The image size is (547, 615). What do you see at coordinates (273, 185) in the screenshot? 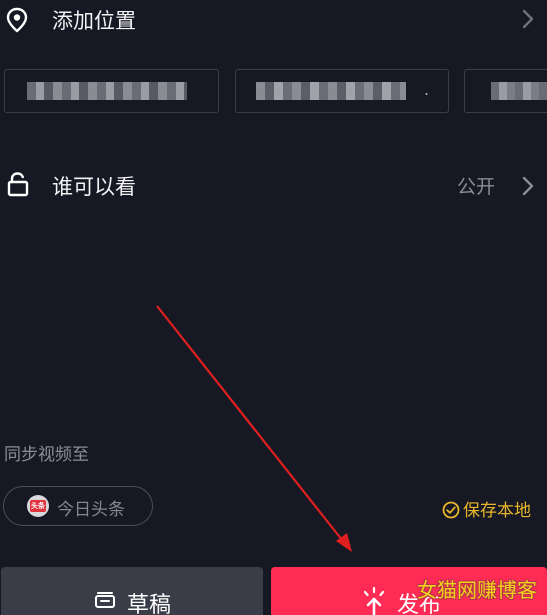
I see `who-can-see-row: 谁可以看 公开` at bounding box center [273, 185].